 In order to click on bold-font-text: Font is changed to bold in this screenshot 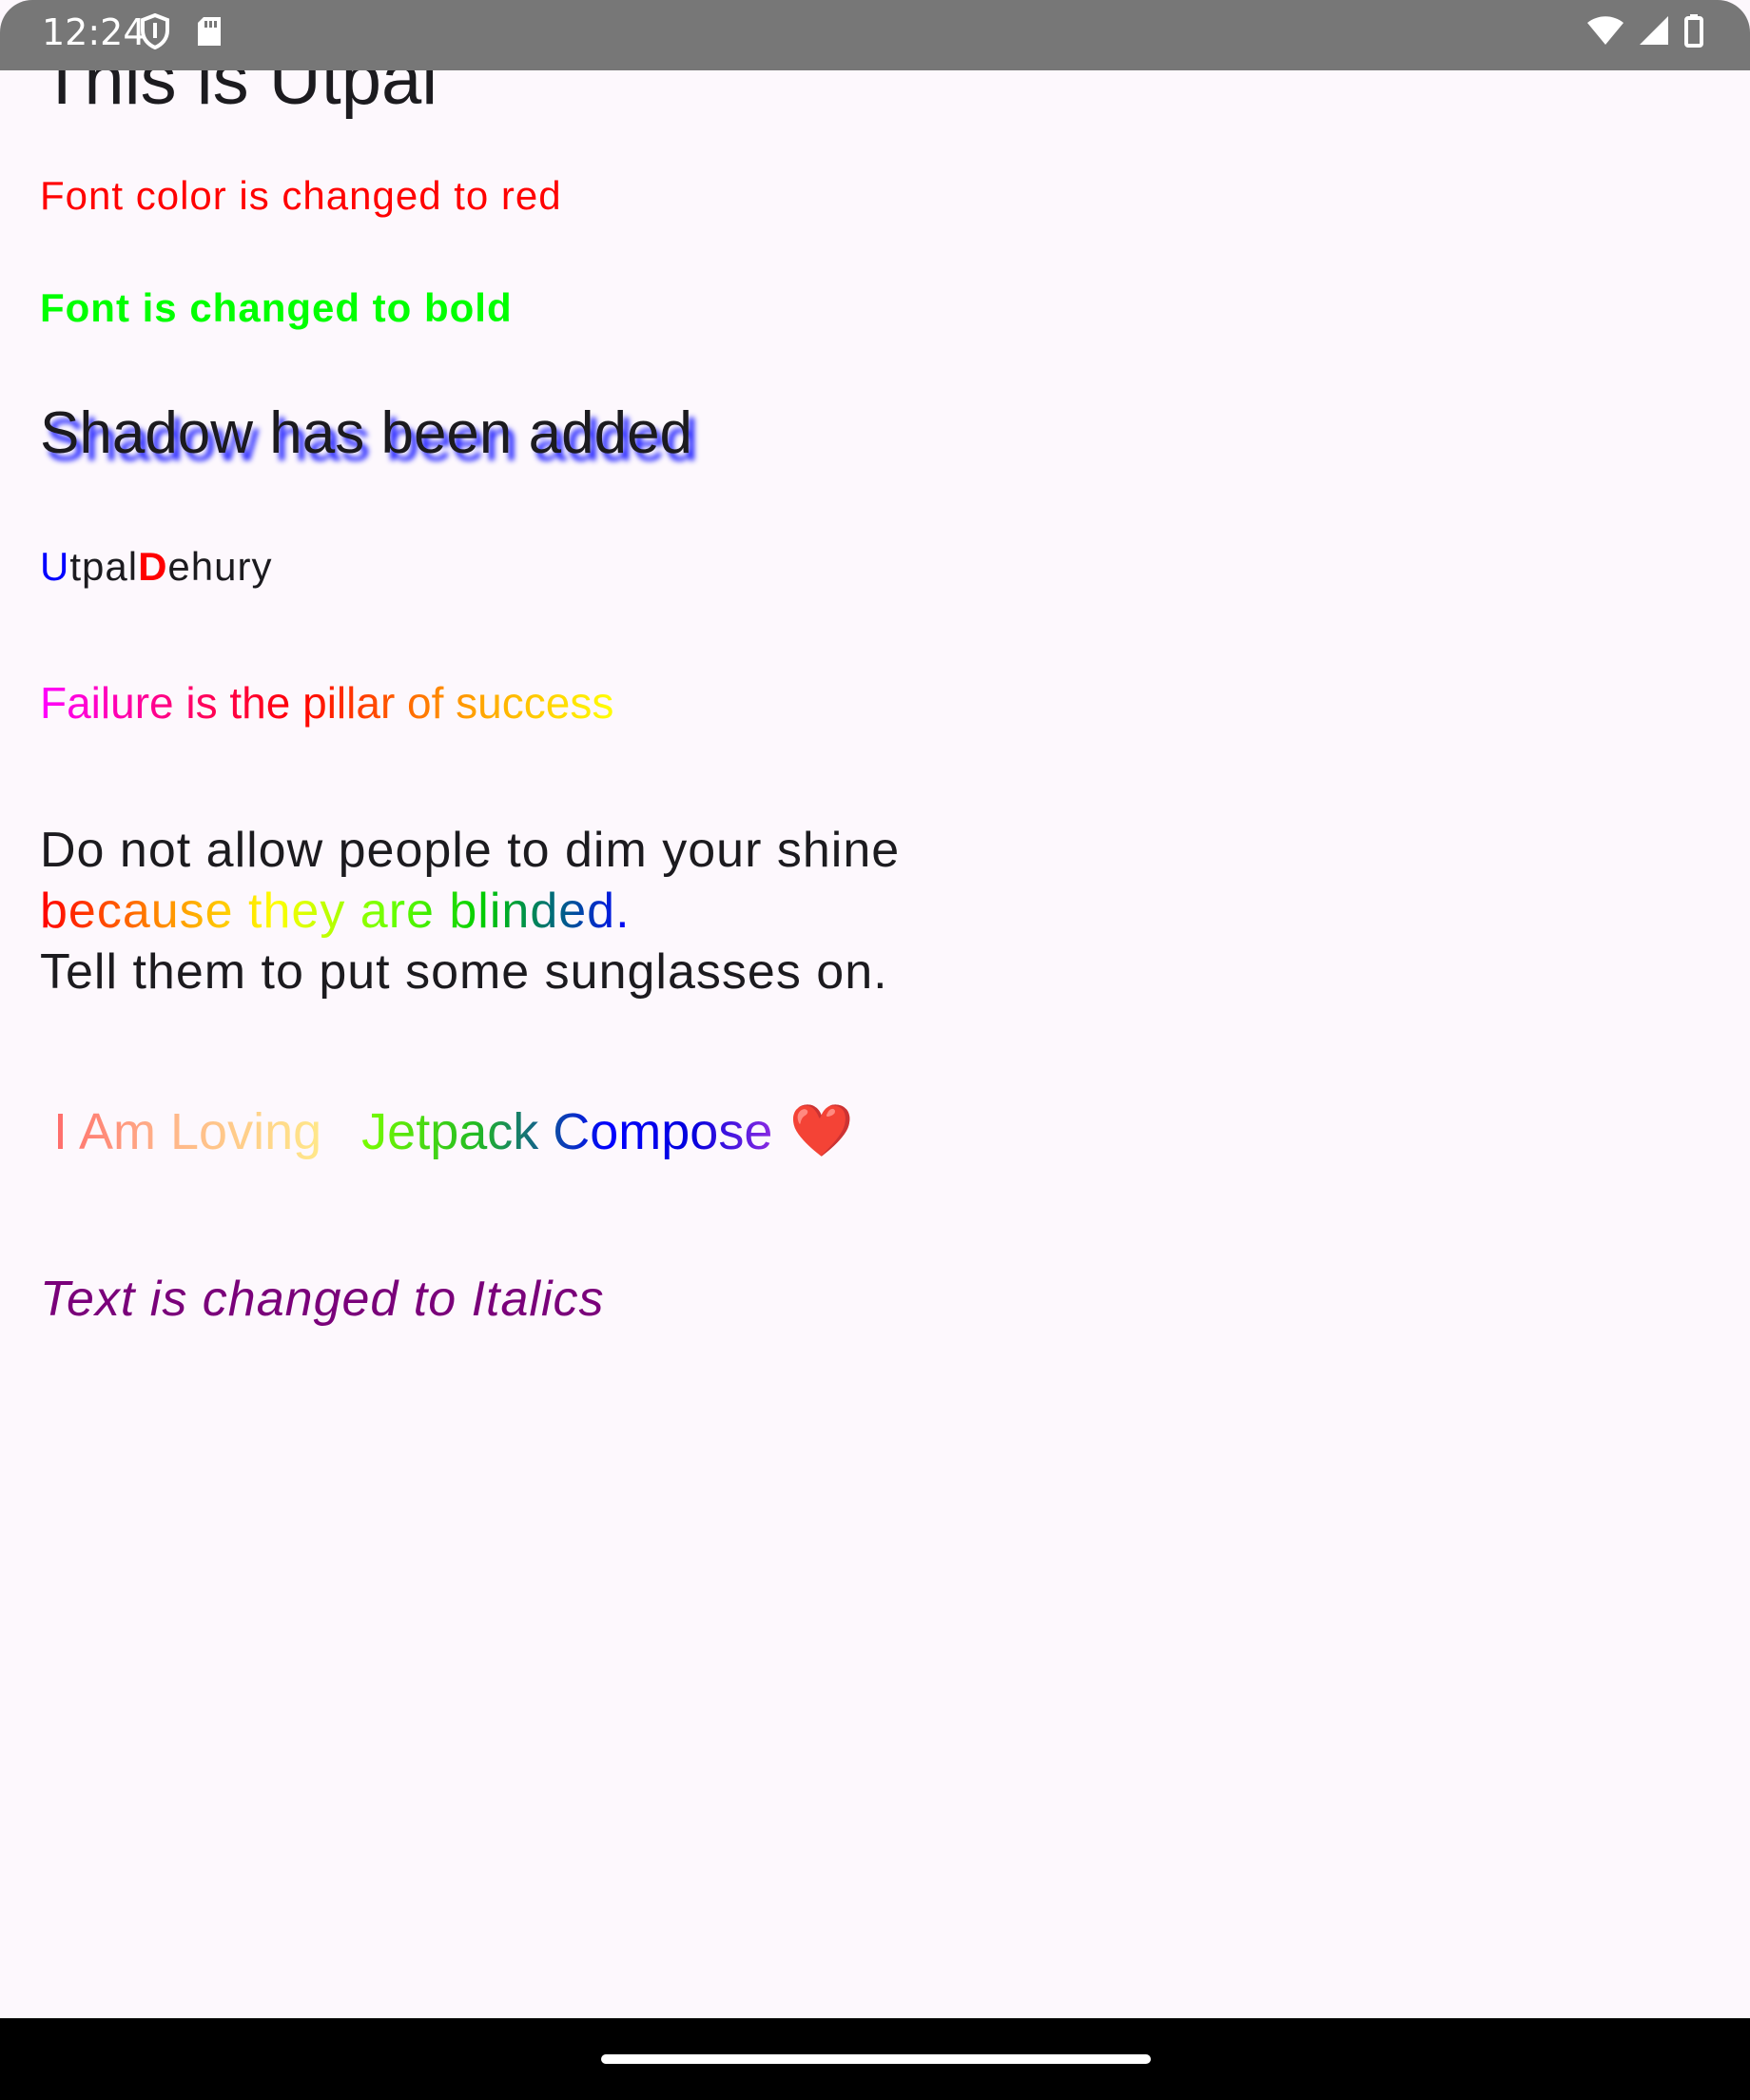, I will do `click(276, 307)`.